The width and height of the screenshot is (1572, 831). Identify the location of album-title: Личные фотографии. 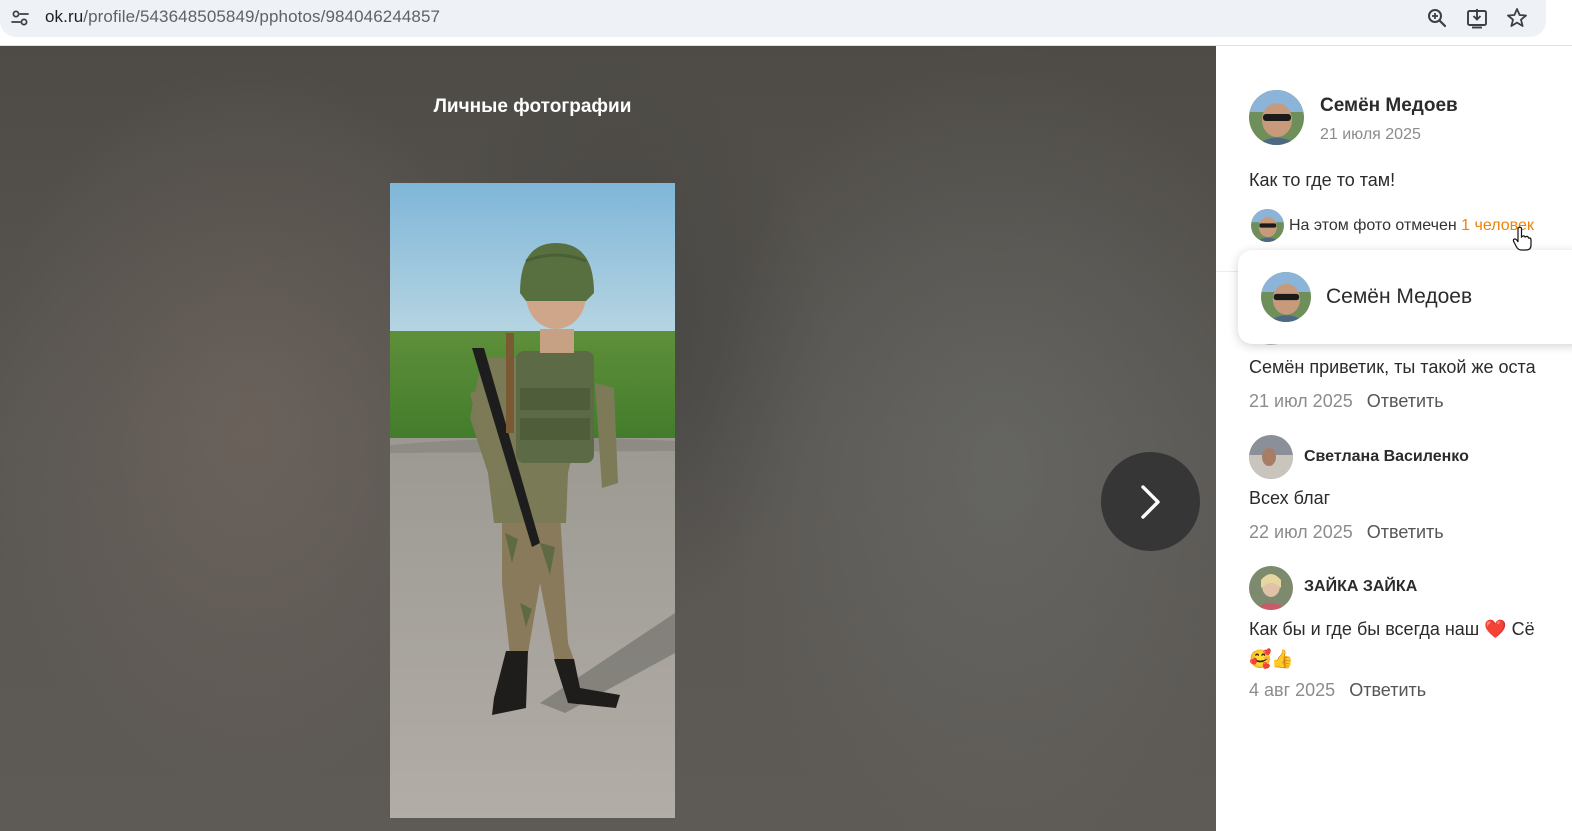
(532, 107).